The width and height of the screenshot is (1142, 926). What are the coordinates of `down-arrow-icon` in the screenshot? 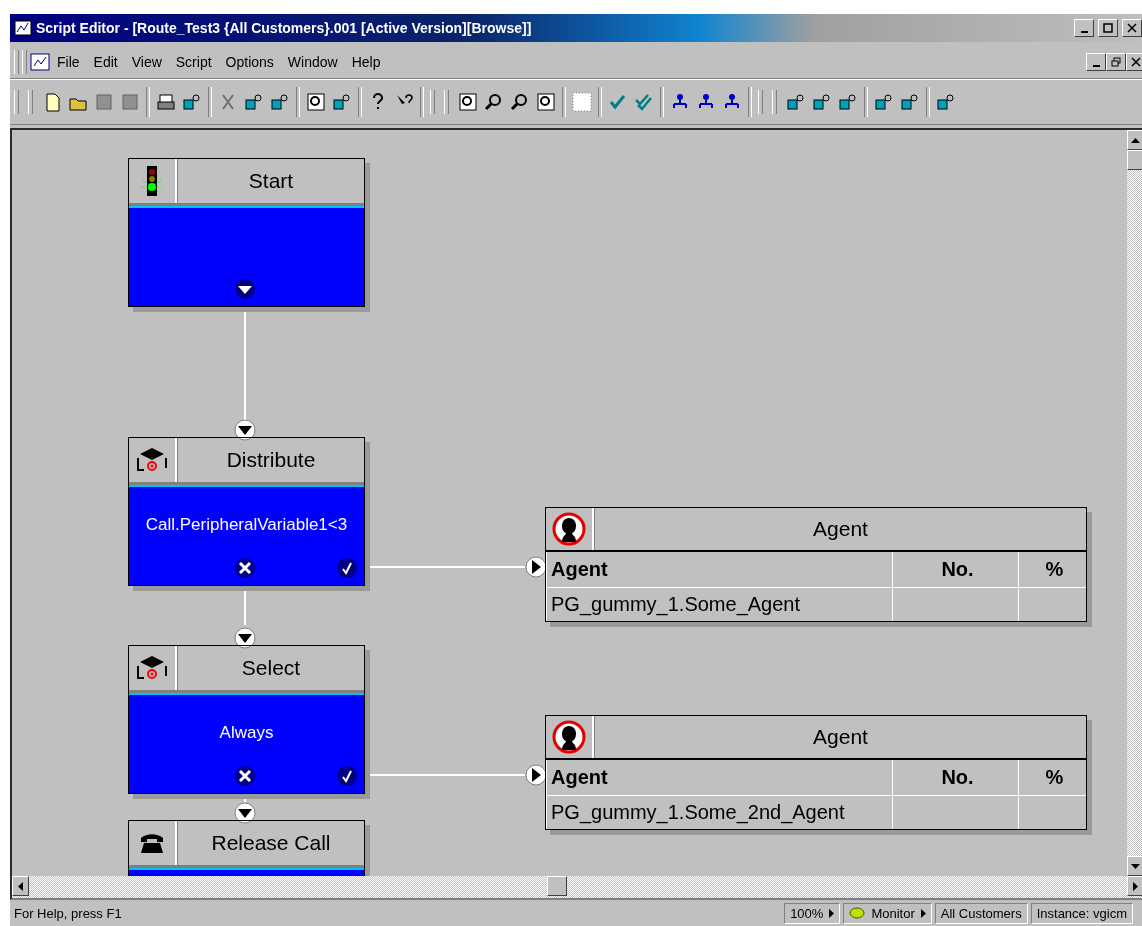 It's located at (1135, 866).